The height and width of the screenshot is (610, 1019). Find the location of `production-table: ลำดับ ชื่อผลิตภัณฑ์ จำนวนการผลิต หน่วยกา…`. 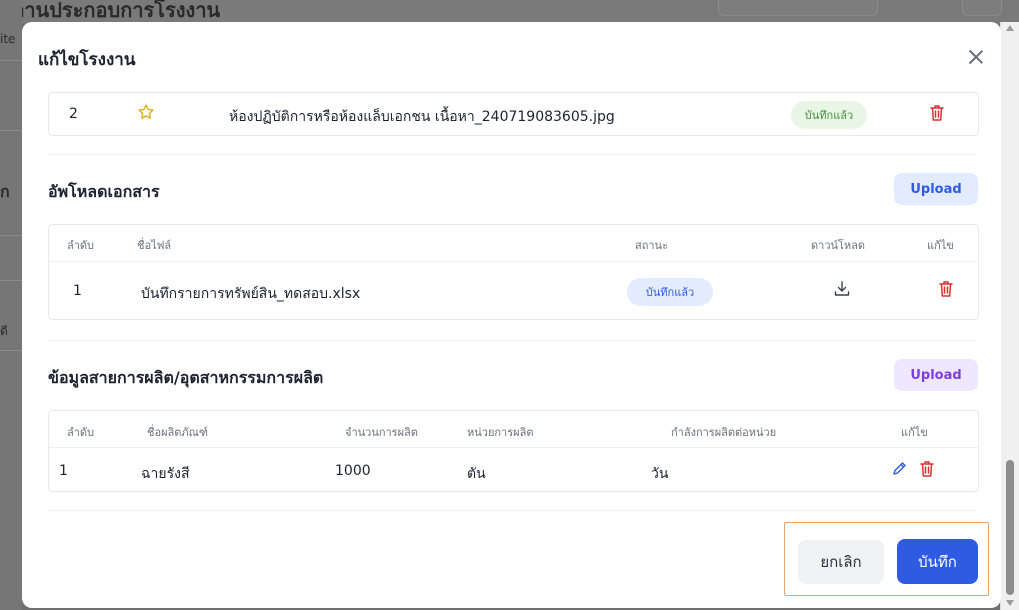

production-table: ลำดับ ชื่อผลิตภัณฑ์ จำนวนการผลิต หน่วยกา… is located at coordinates (513, 451).